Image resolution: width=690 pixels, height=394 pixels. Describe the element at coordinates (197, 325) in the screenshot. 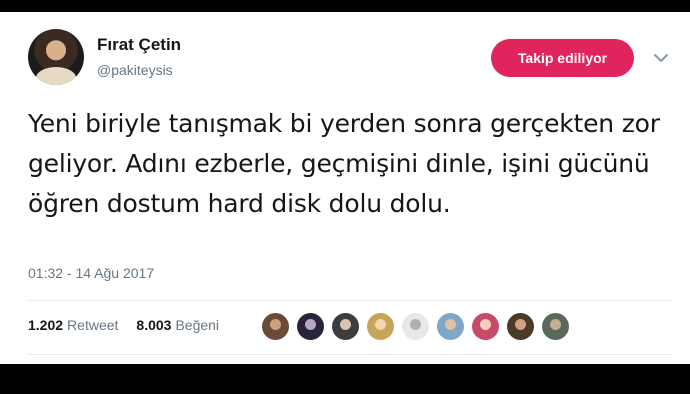

I see `like-label: Beğeni` at that location.